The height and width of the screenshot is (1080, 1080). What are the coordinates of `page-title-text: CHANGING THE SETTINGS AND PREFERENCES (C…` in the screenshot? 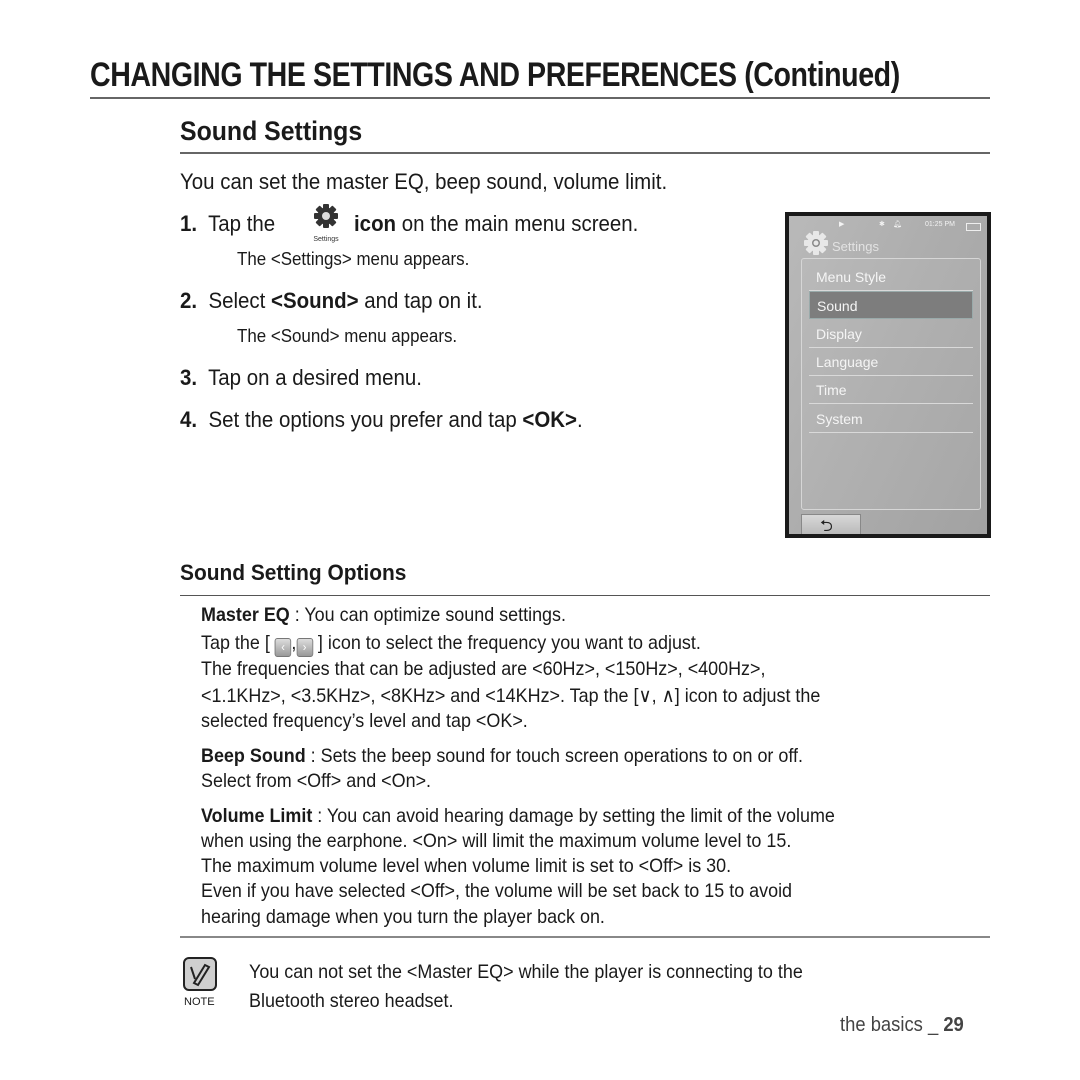 It's located at (495, 75).